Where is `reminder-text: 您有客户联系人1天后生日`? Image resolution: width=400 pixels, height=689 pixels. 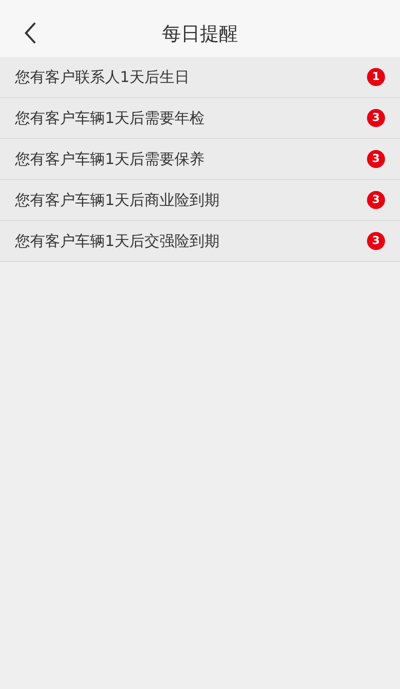 reminder-text: 您有客户联系人1天后生日 is located at coordinates (102, 77).